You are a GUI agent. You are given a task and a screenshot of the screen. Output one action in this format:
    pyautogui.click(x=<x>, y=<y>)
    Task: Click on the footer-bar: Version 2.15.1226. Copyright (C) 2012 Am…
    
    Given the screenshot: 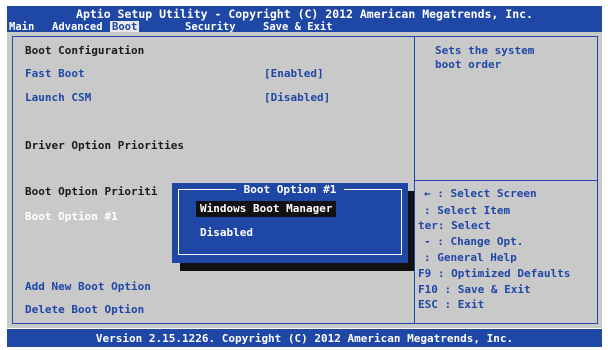 What is the action you would take?
    pyautogui.click(x=304, y=338)
    